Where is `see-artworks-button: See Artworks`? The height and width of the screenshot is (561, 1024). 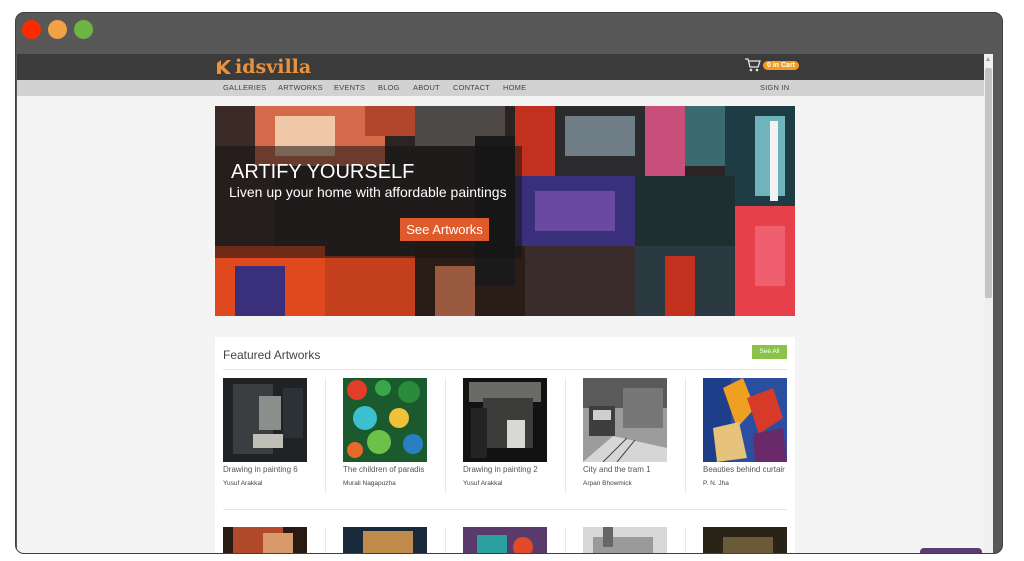
see-artworks-button: See Artworks is located at coordinates (444, 229).